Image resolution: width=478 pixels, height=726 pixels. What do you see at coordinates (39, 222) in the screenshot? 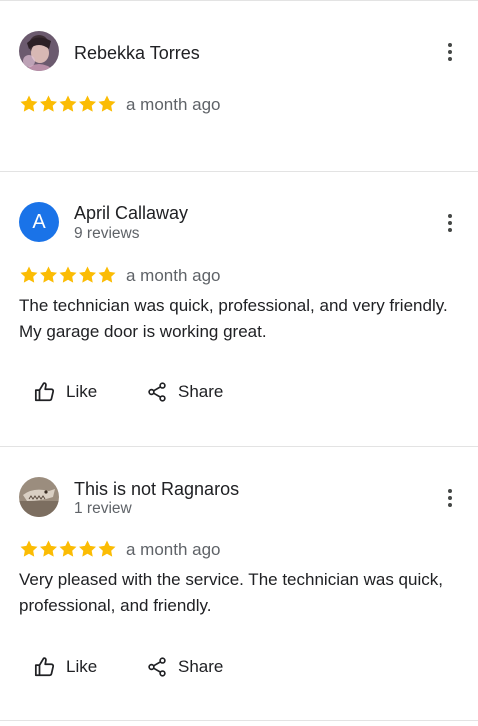
I see `avatar: A` at bounding box center [39, 222].